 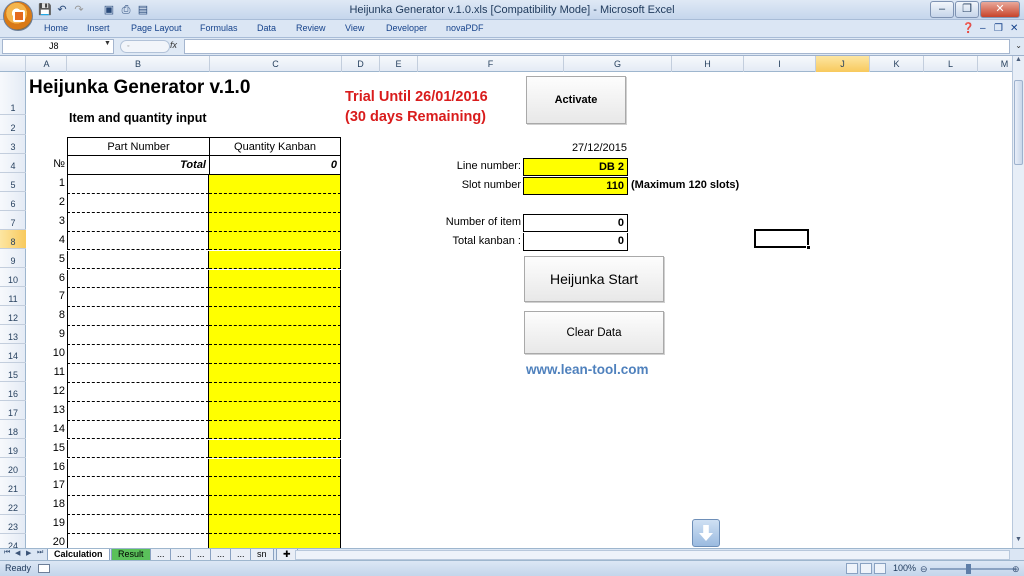 I want to click on activate-button: Activate, so click(x=576, y=100).